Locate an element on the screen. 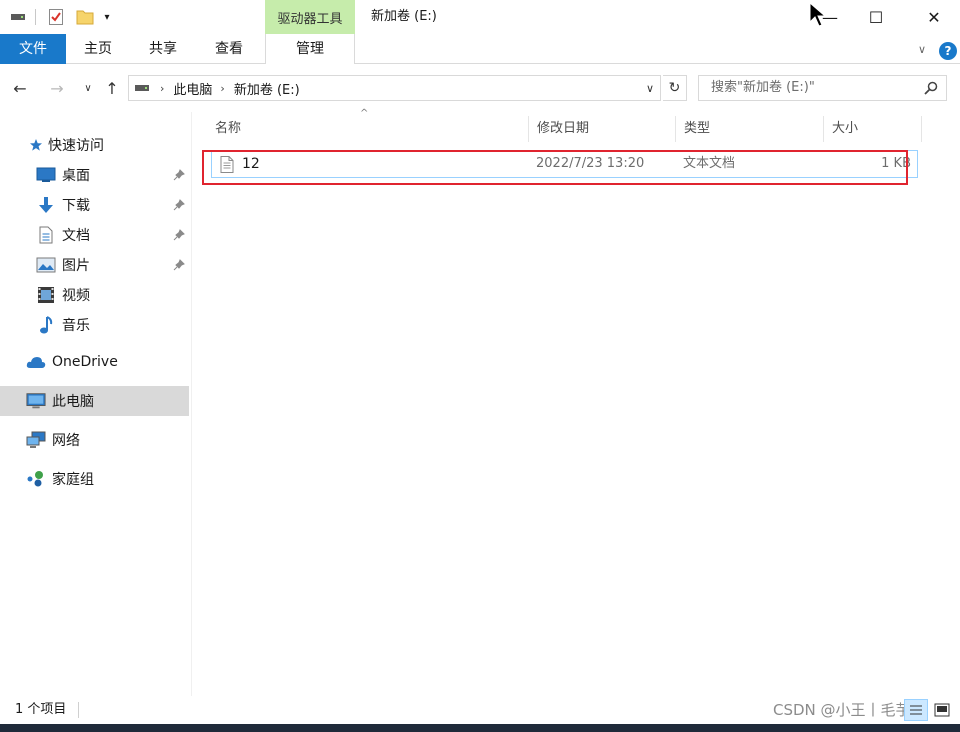 The image size is (960, 732). sidebar-item-quick-access: 快速访问 is located at coordinates (94, 145).